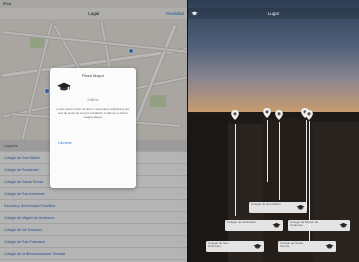 This screenshot has width=359, height=262. Describe the element at coordinates (278, 207) in the screenshot. I see `place-card: Colegio de San Martín` at that location.